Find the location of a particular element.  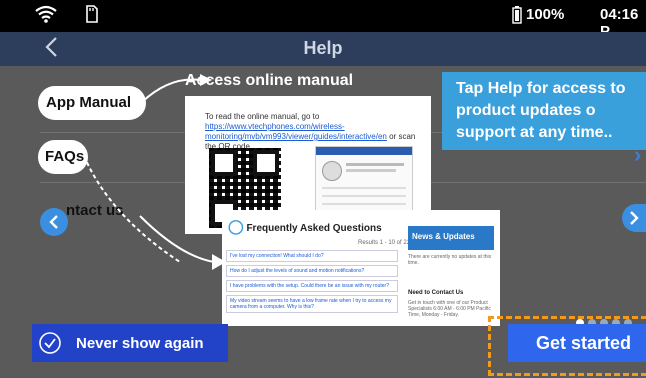

lightbulb-icon: ◯ is located at coordinates (236, 226).